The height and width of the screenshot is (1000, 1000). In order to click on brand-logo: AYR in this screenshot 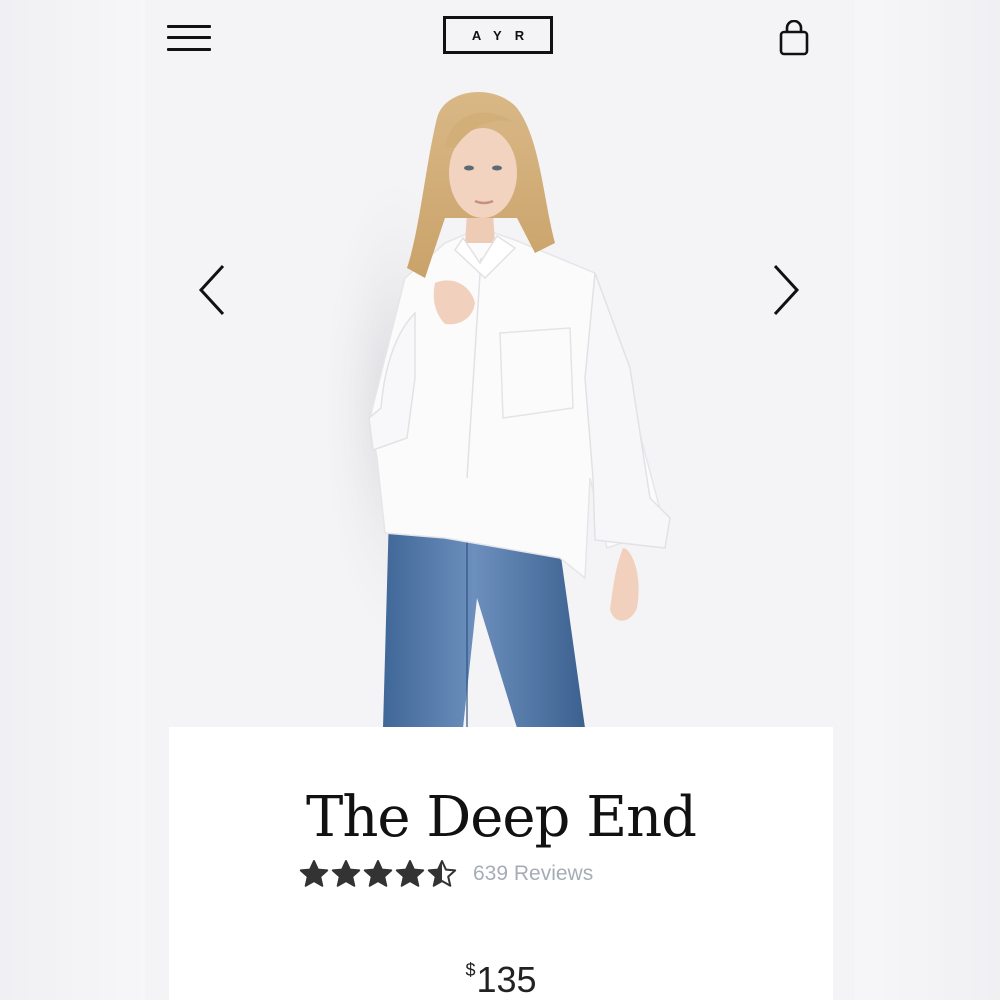, I will do `click(498, 35)`.